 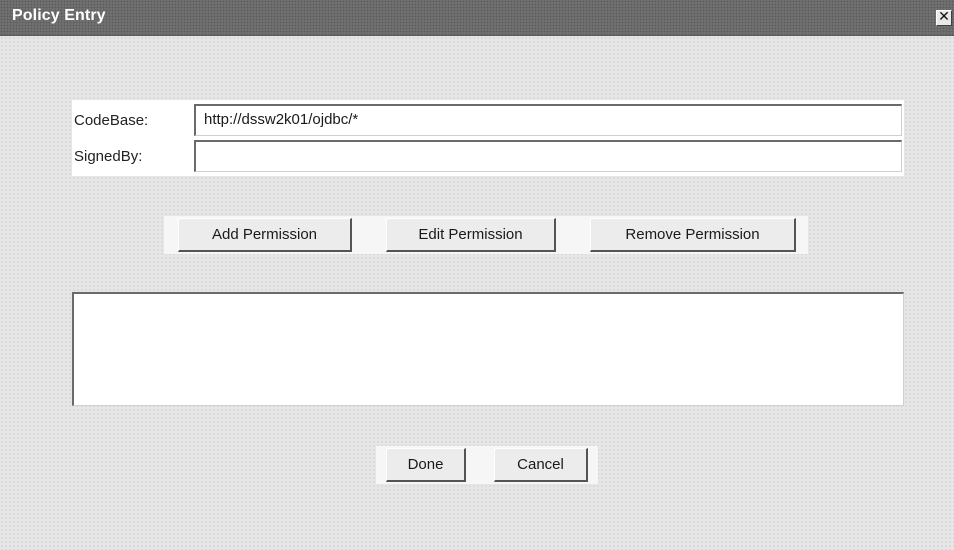 What do you see at coordinates (477, 18) in the screenshot?
I see `title-bar: Policy Entry ✕` at bounding box center [477, 18].